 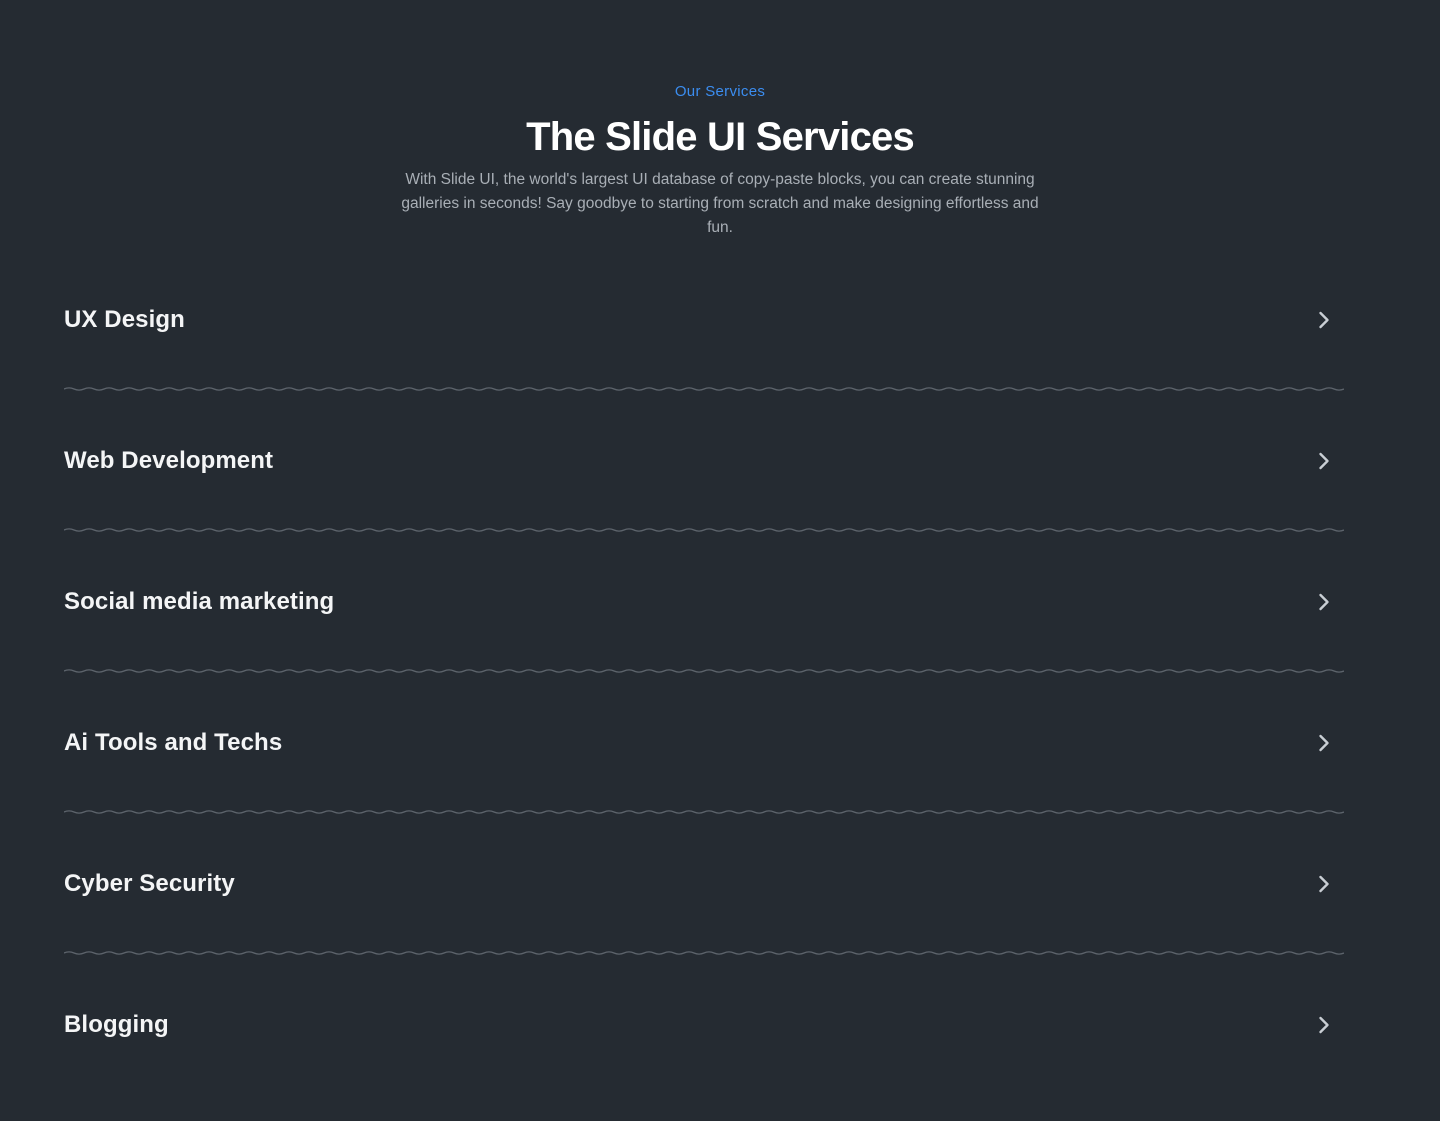 I want to click on service-item-cyber-security: Cyber Security, so click(x=704, y=884).